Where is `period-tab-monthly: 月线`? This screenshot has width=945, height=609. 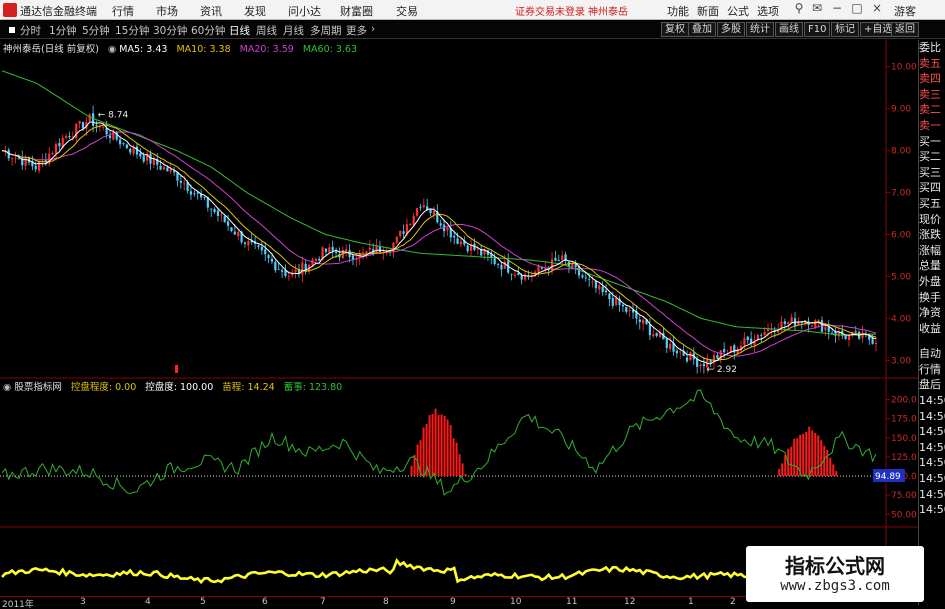 period-tab-monthly: 月线 is located at coordinates (293, 30).